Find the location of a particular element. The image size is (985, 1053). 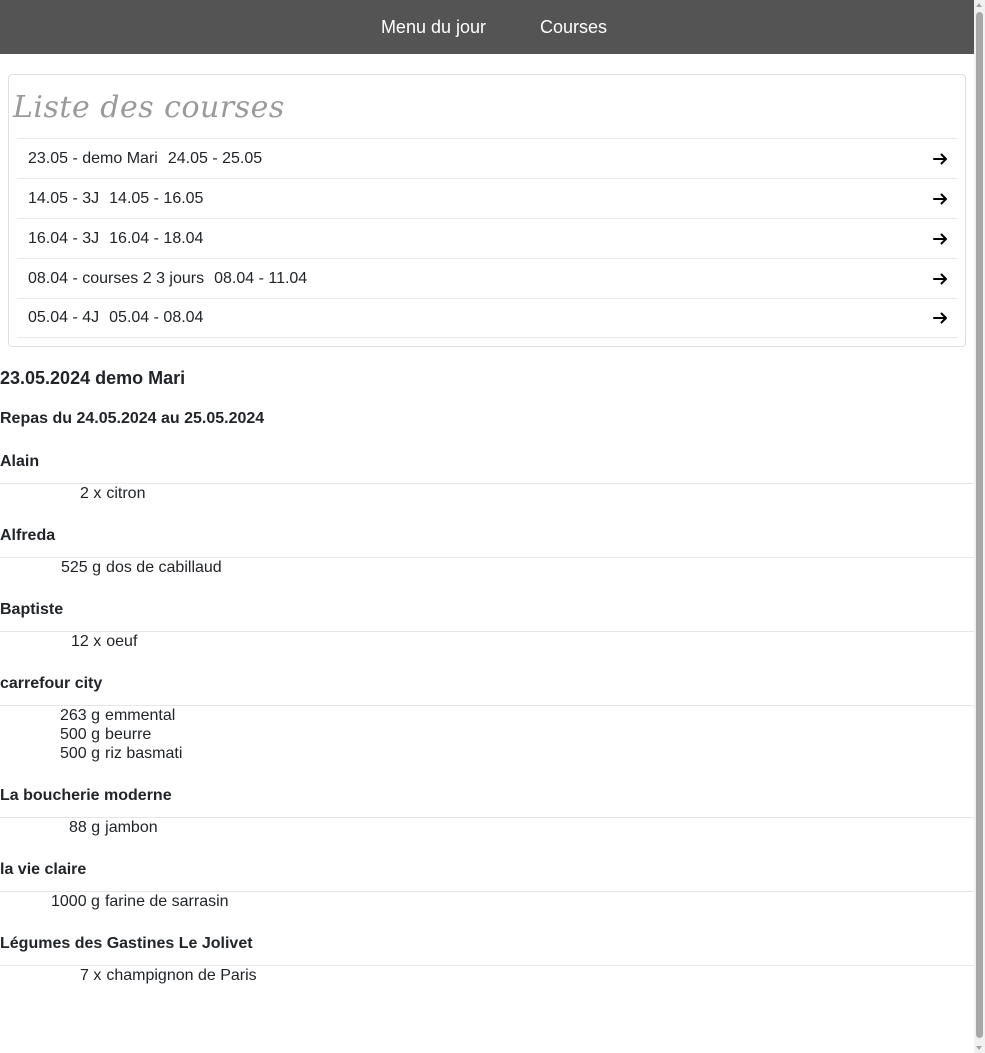

list-item-name: 14.05 - 3J is located at coordinates (64, 198).